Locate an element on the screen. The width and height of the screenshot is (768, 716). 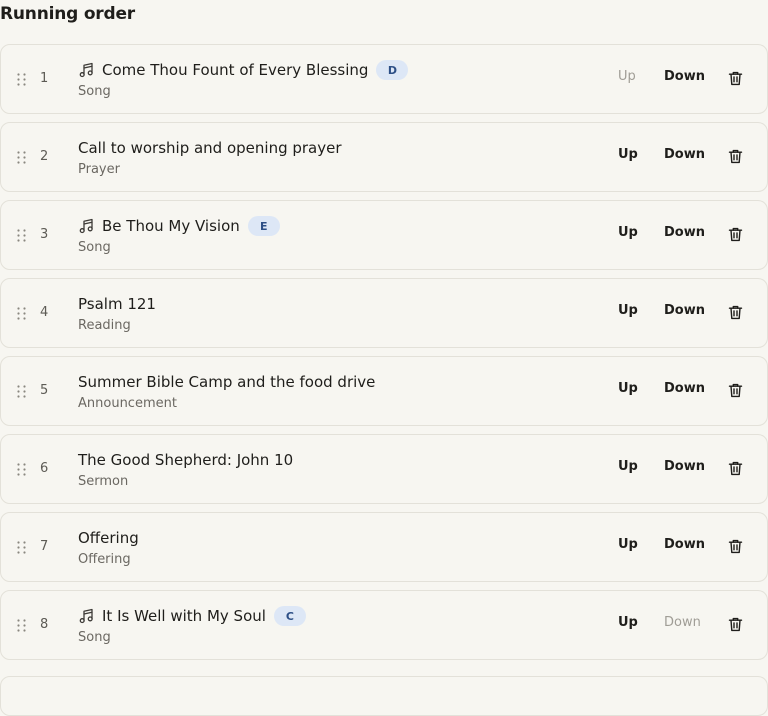
item-title: The Good Shepherd: John 10 is located at coordinates (186, 460).